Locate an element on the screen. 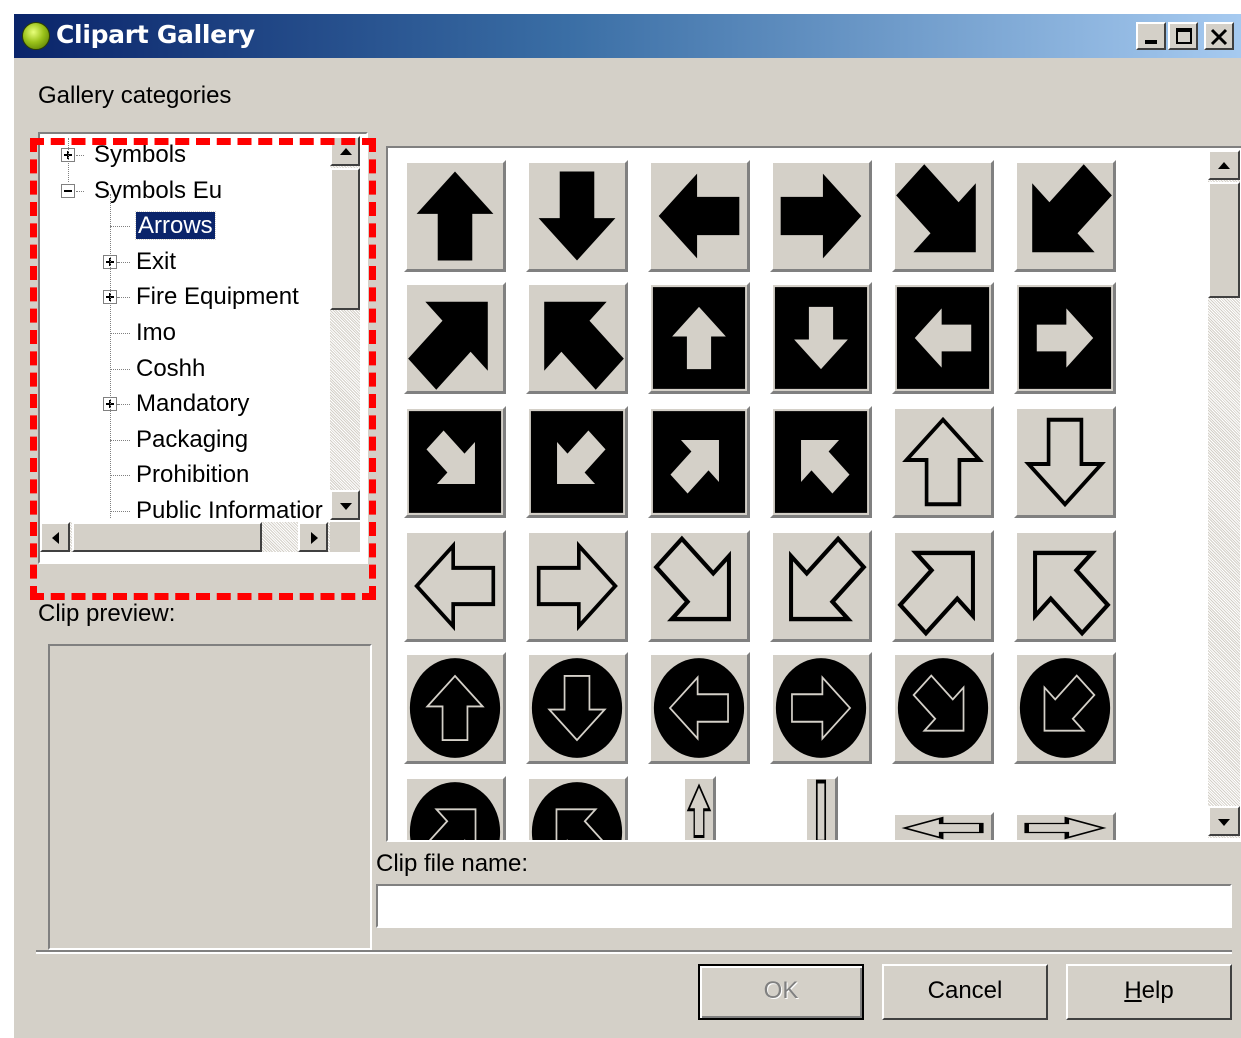 The image size is (1241, 1038). tree-item-public-informatior: Public Informatior is located at coordinates (229, 506).